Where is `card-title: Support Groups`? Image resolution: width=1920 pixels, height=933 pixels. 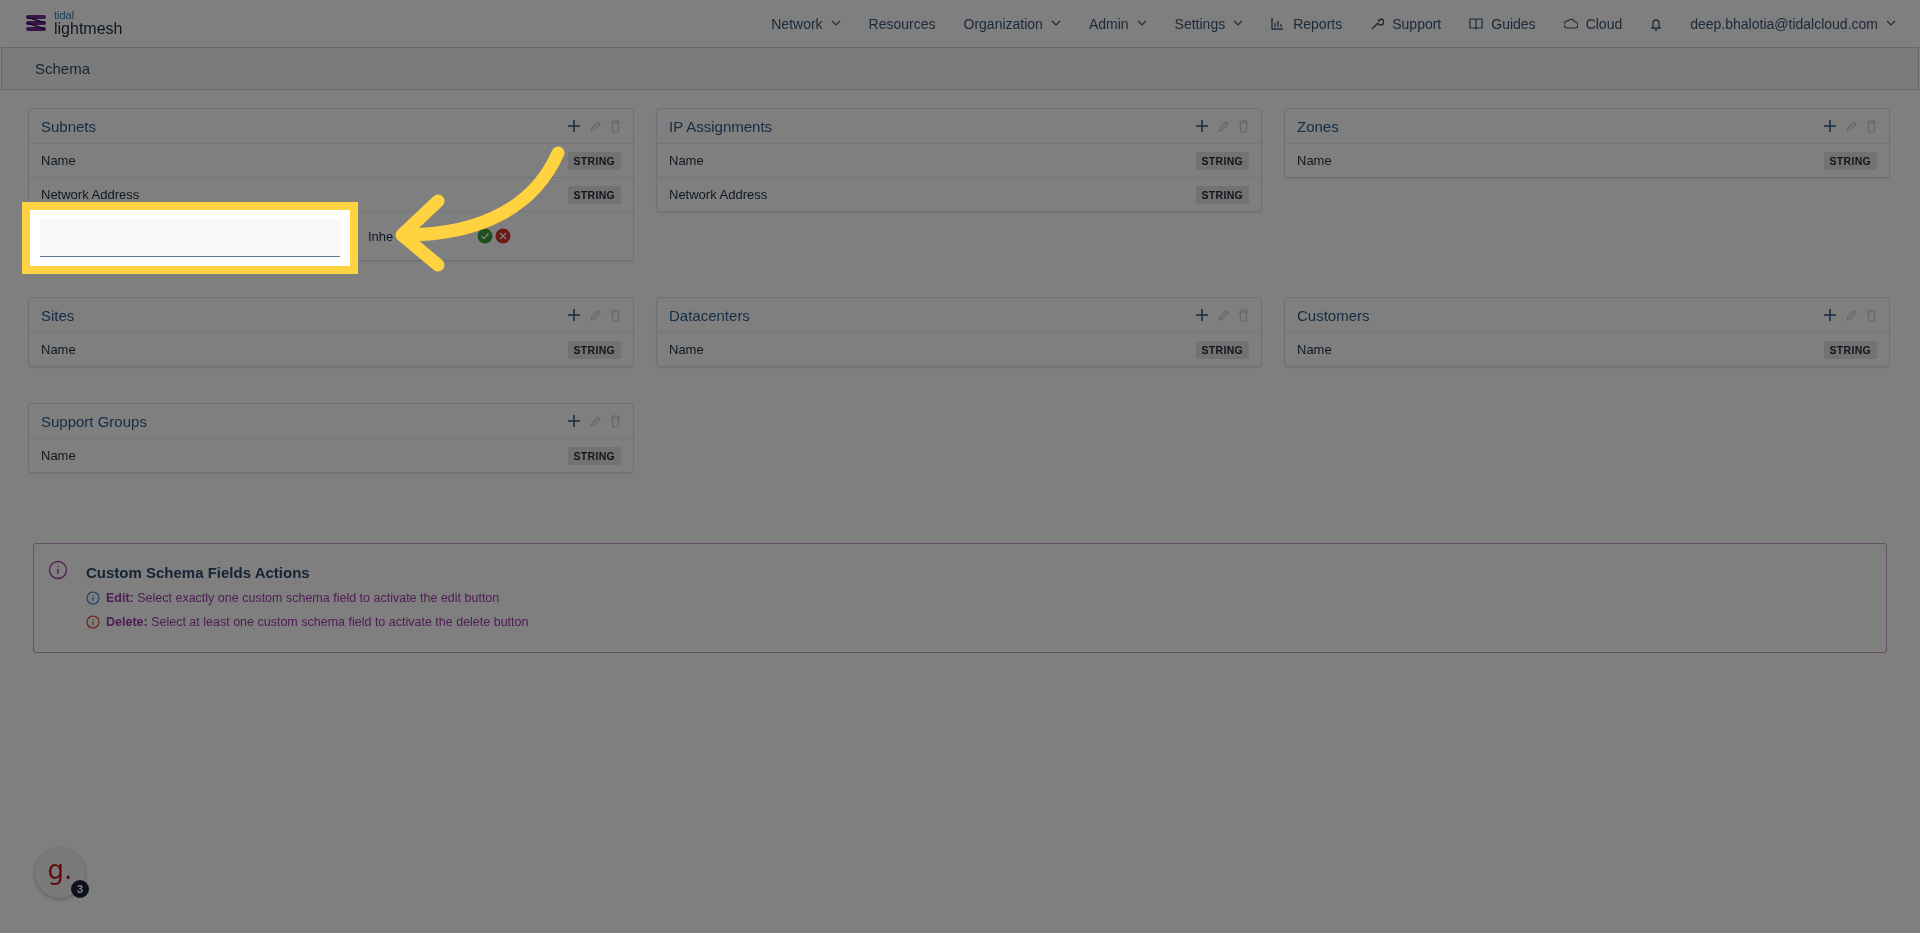 card-title: Support Groups is located at coordinates (94, 421).